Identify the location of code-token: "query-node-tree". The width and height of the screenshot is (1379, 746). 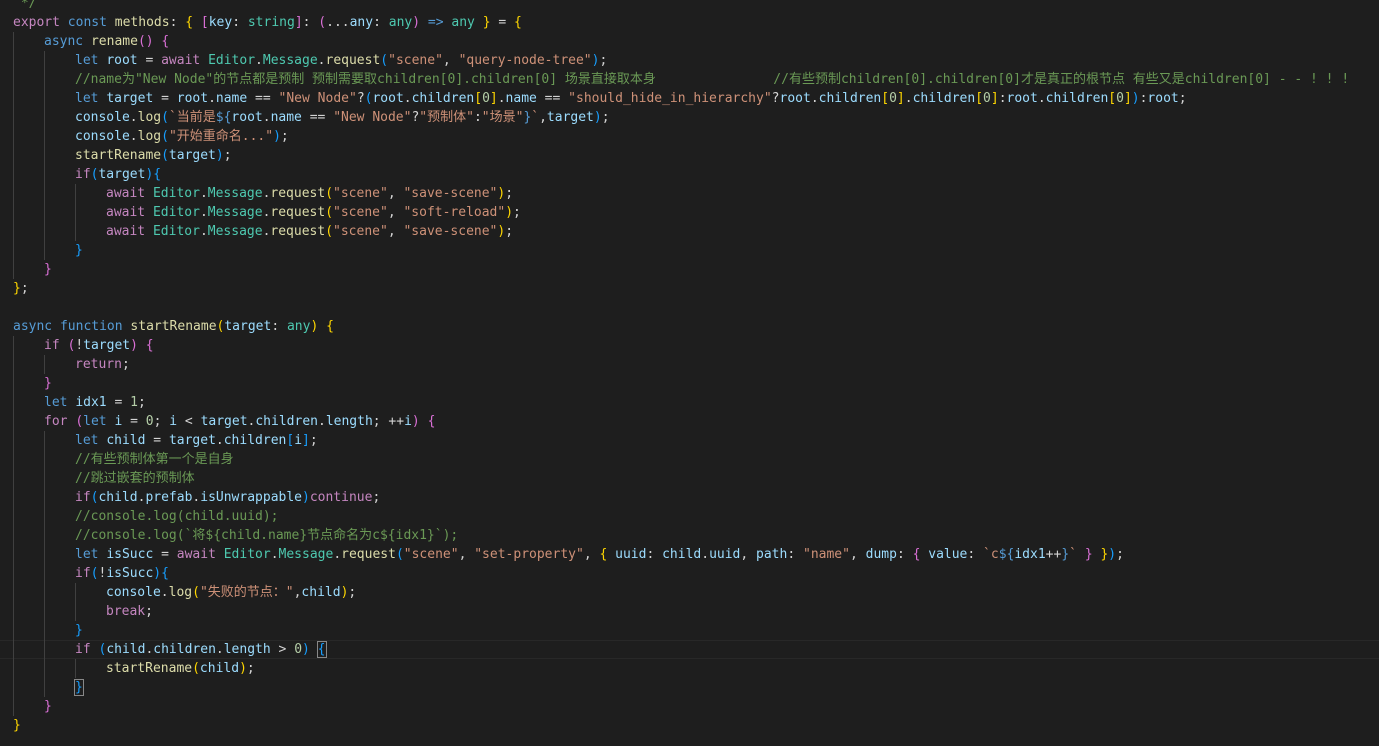
(525, 60).